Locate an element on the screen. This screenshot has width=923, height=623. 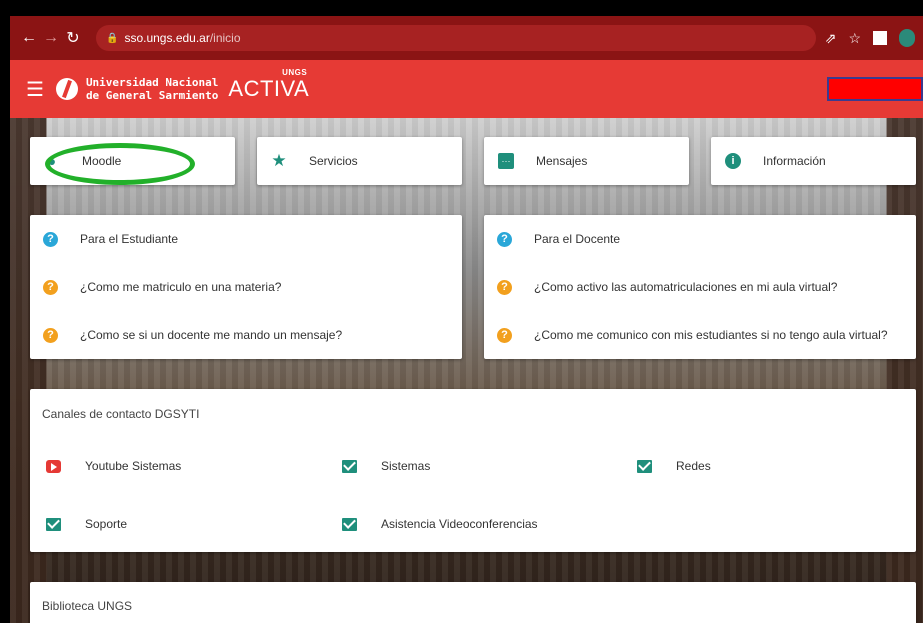
extension-icon is located at coordinates (880, 38).